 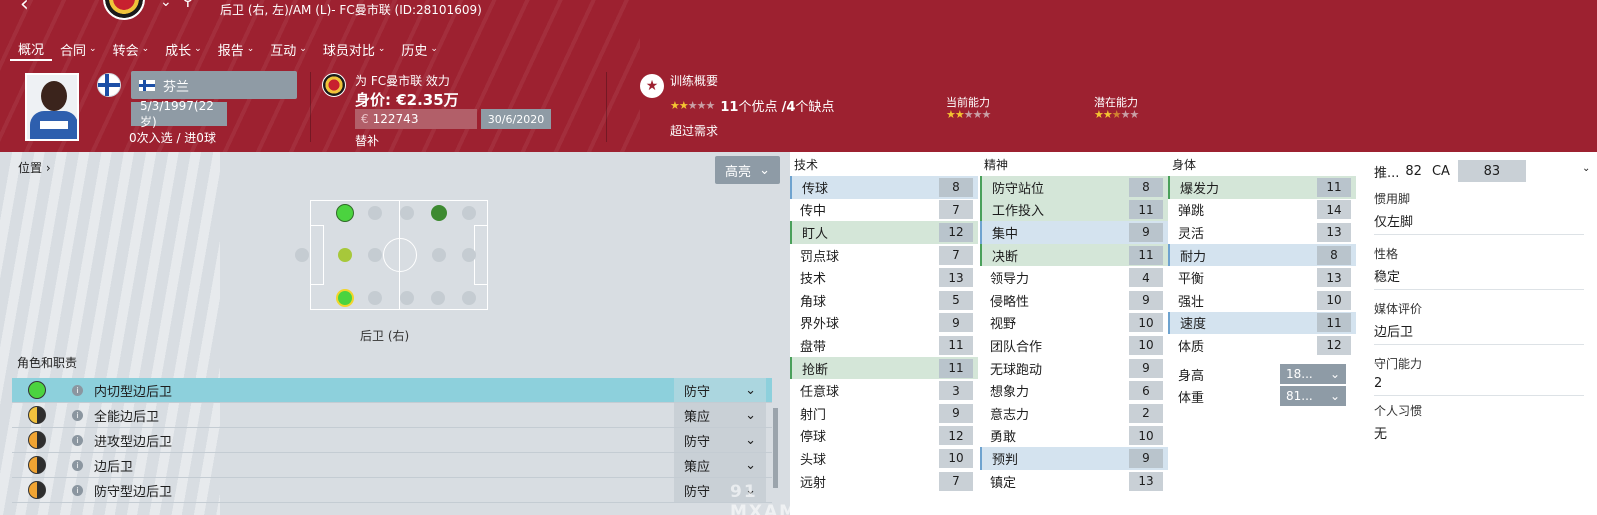 What do you see at coordinates (407, 298) in the screenshot?
I see `position-dot-m-r` at bounding box center [407, 298].